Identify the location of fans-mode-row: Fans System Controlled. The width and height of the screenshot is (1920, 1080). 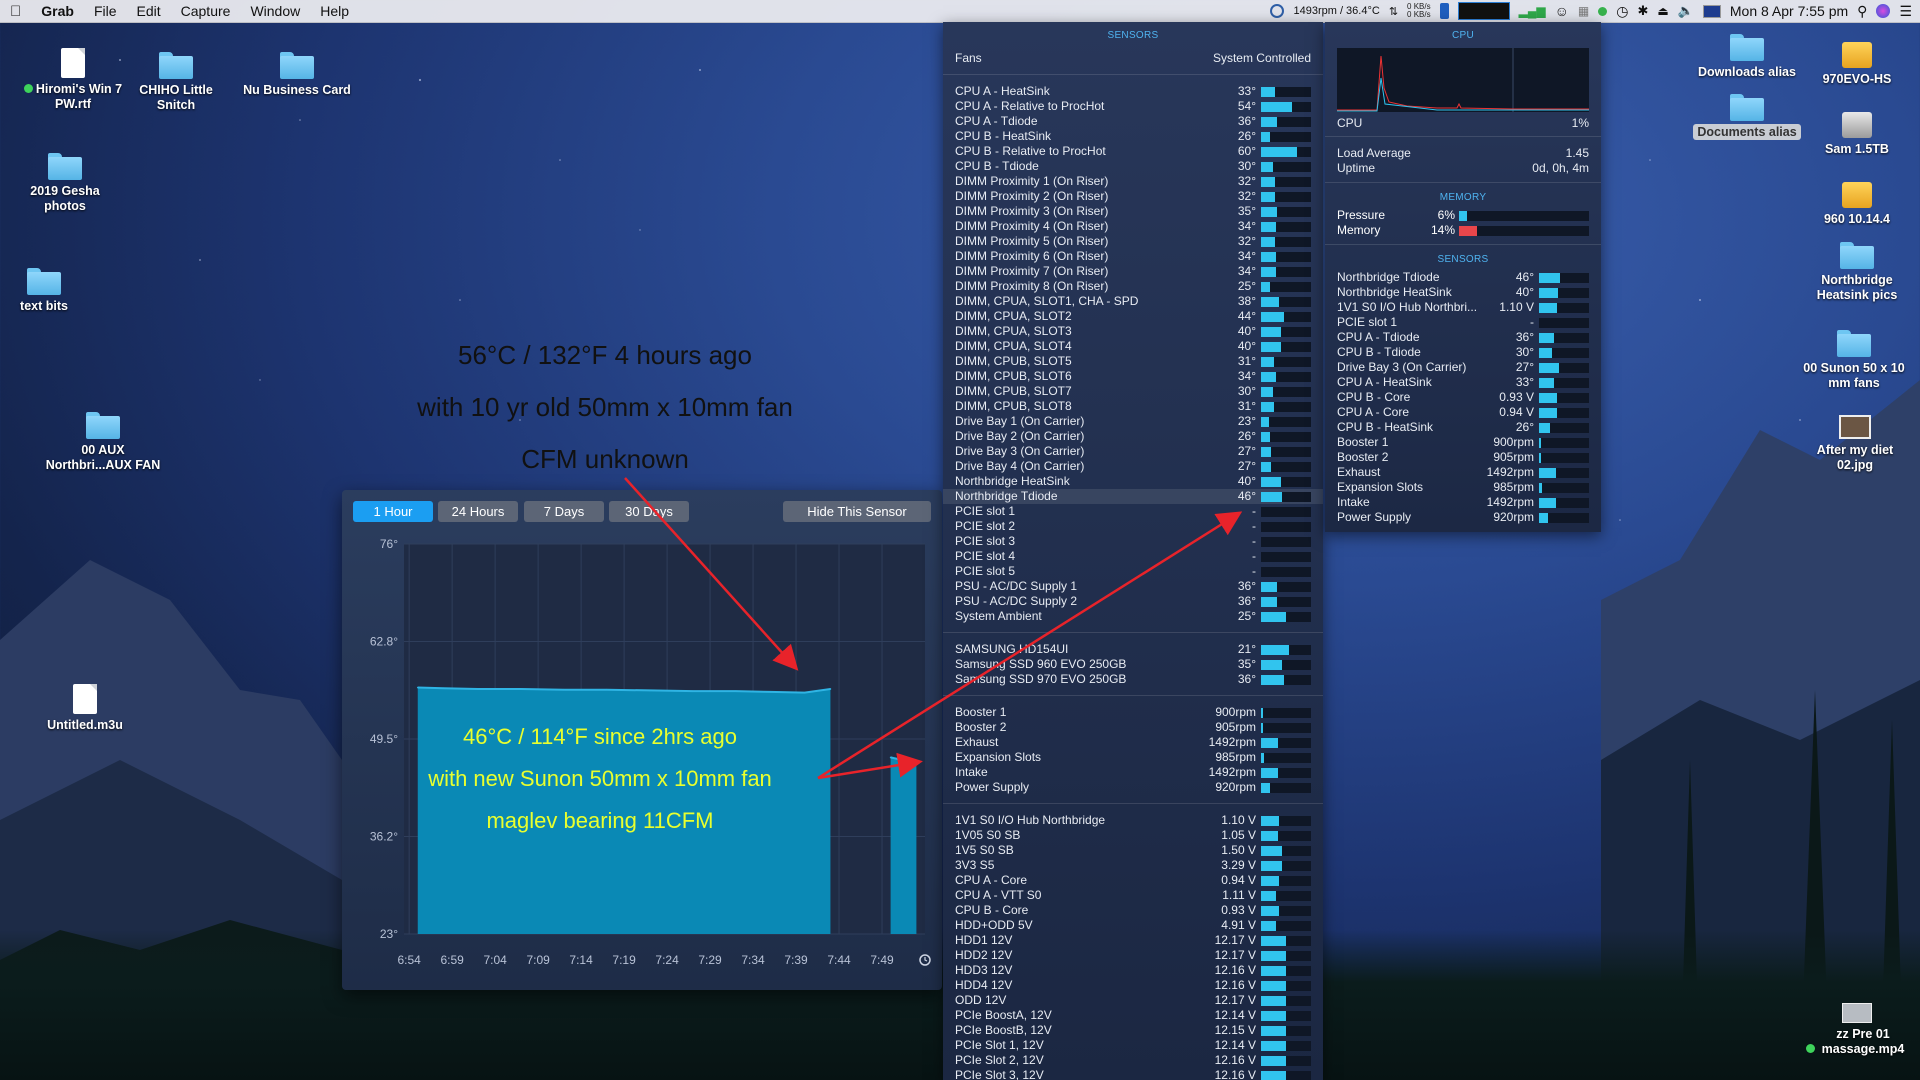
(1133, 58).